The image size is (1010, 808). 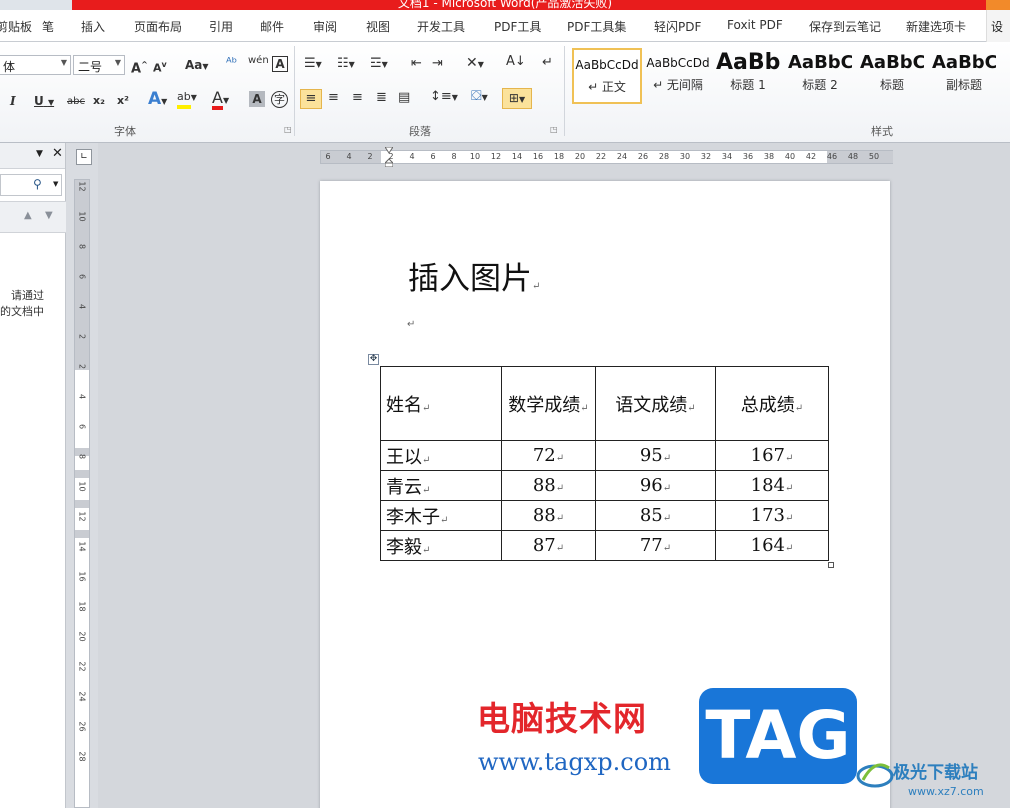 What do you see at coordinates (160, 67) in the screenshot?
I see `shrink-font-button: Av` at bounding box center [160, 67].